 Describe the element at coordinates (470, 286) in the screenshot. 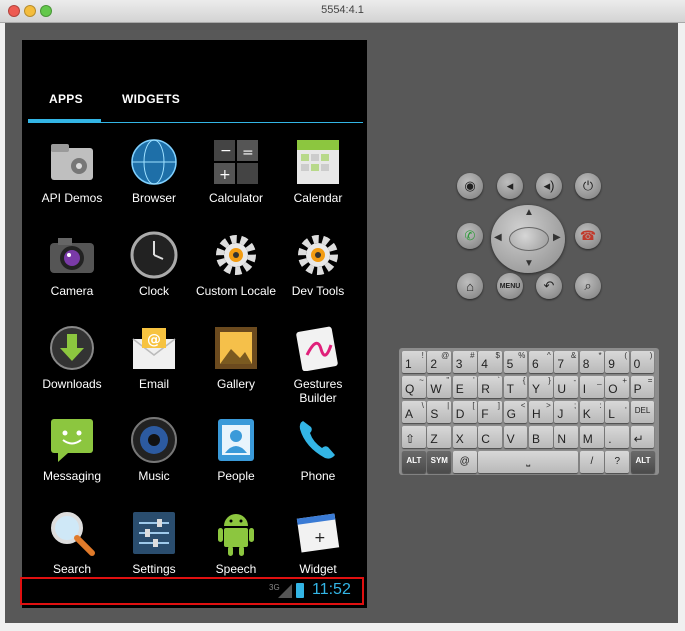

I see `home-button: ⌂` at that location.